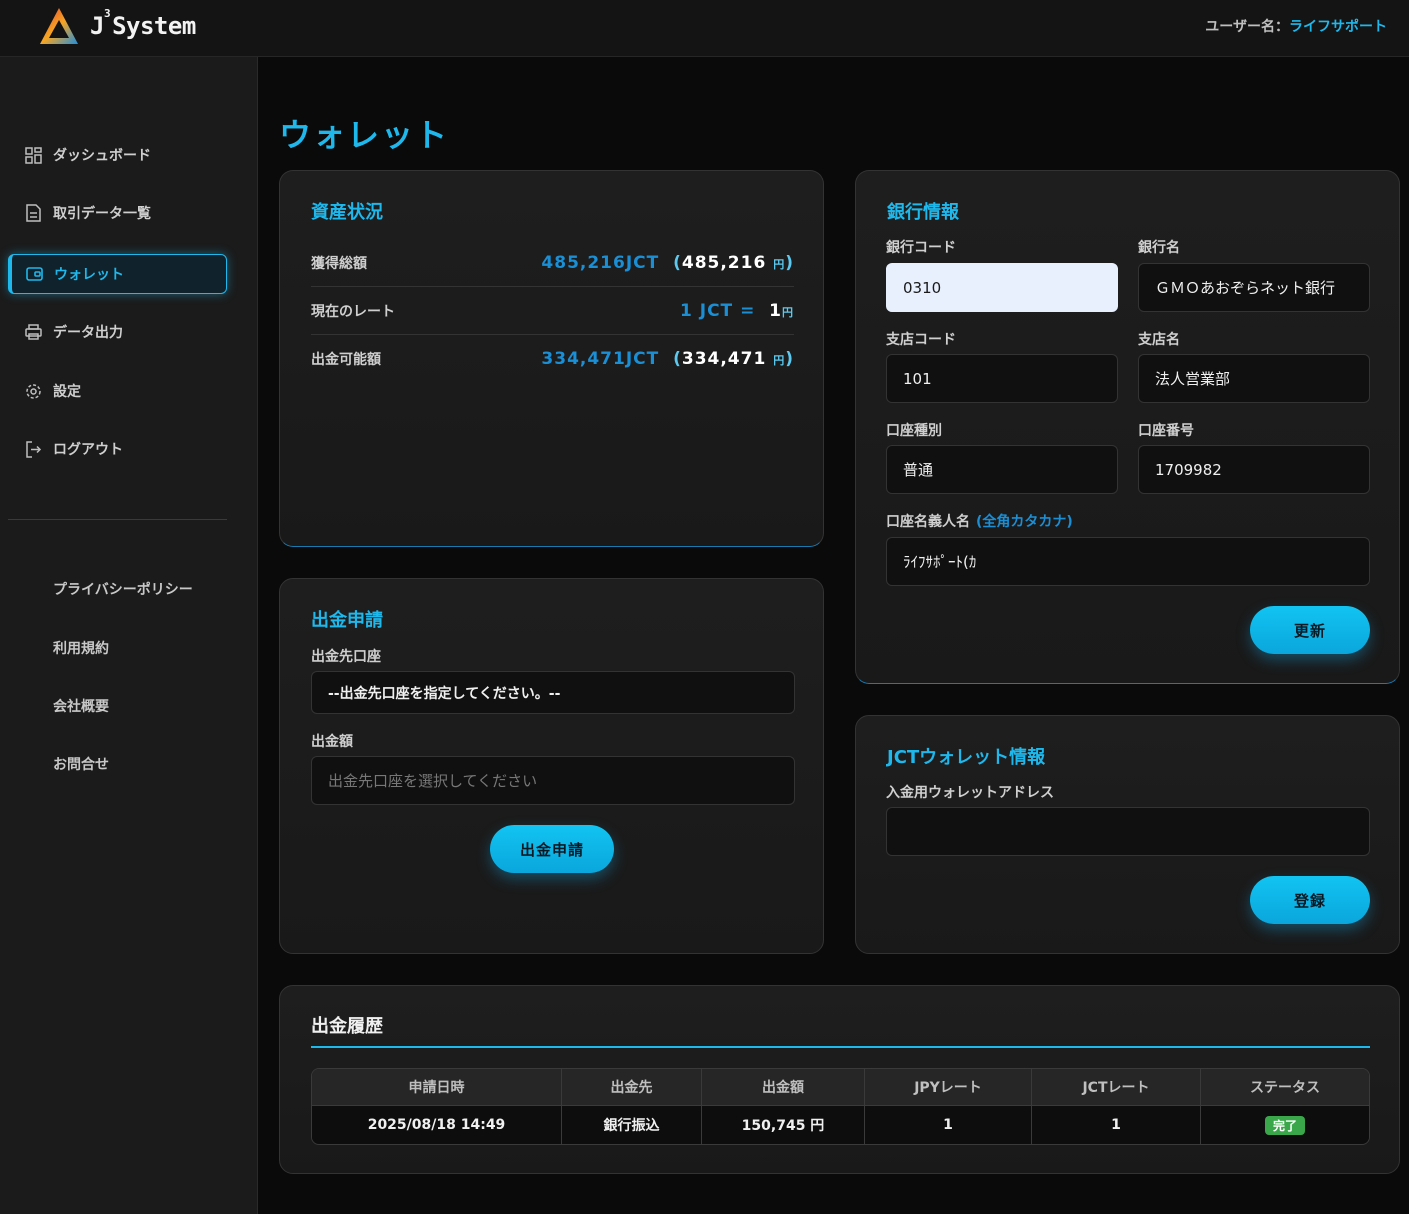 This screenshot has height=1214, width=1409. What do you see at coordinates (966, 757) in the screenshot?
I see `jct-wallet-title: JCTウォレット情報` at bounding box center [966, 757].